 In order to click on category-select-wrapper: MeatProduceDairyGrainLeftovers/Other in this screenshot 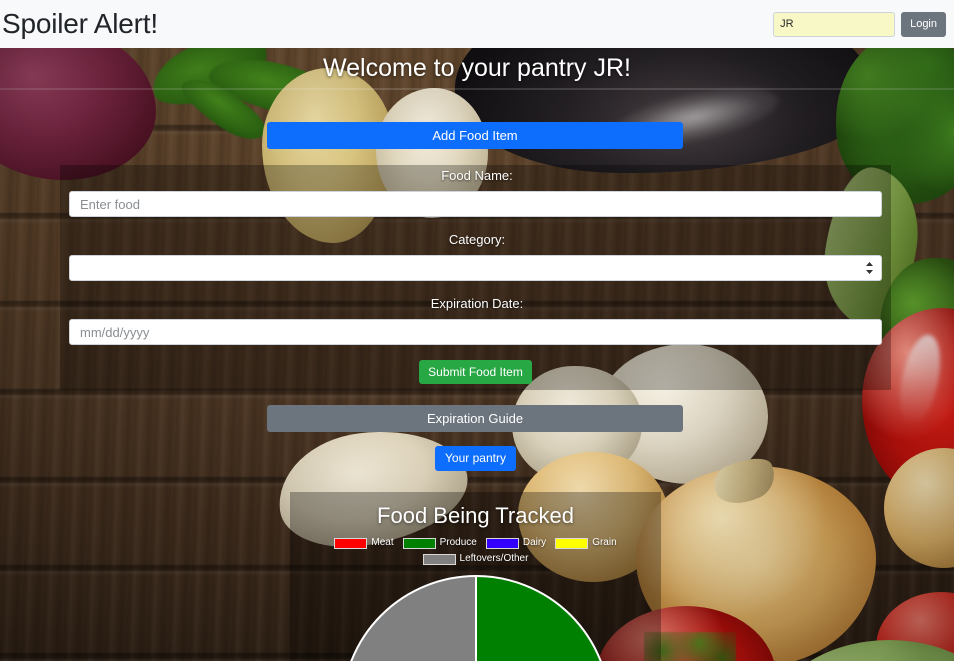, I will do `click(475, 268)`.